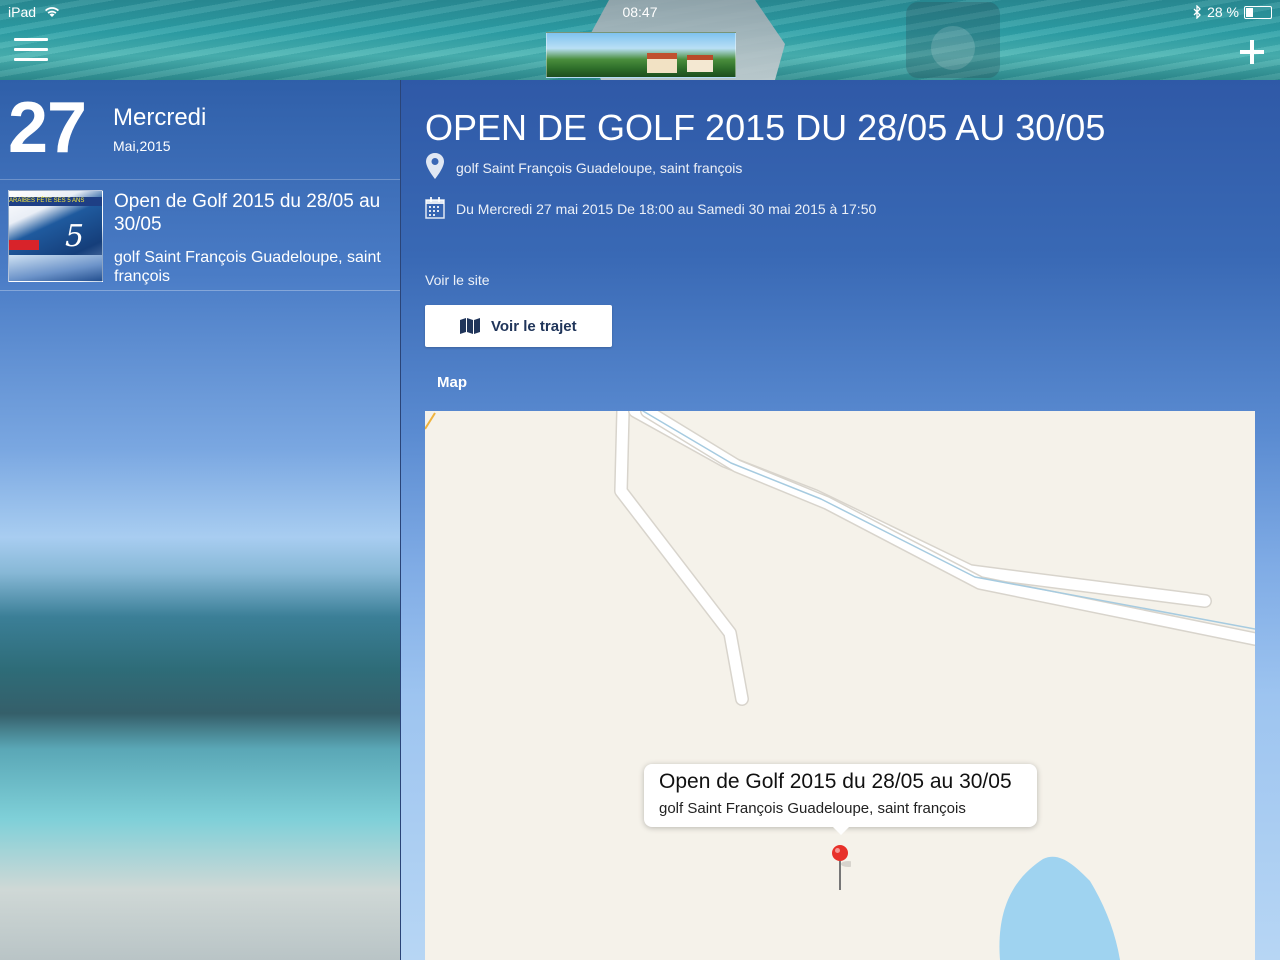 The height and width of the screenshot is (960, 1280). What do you see at coordinates (31, 51) in the screenshot?
I see `hamburger-menu-icon` at bounding box center [31, 51].